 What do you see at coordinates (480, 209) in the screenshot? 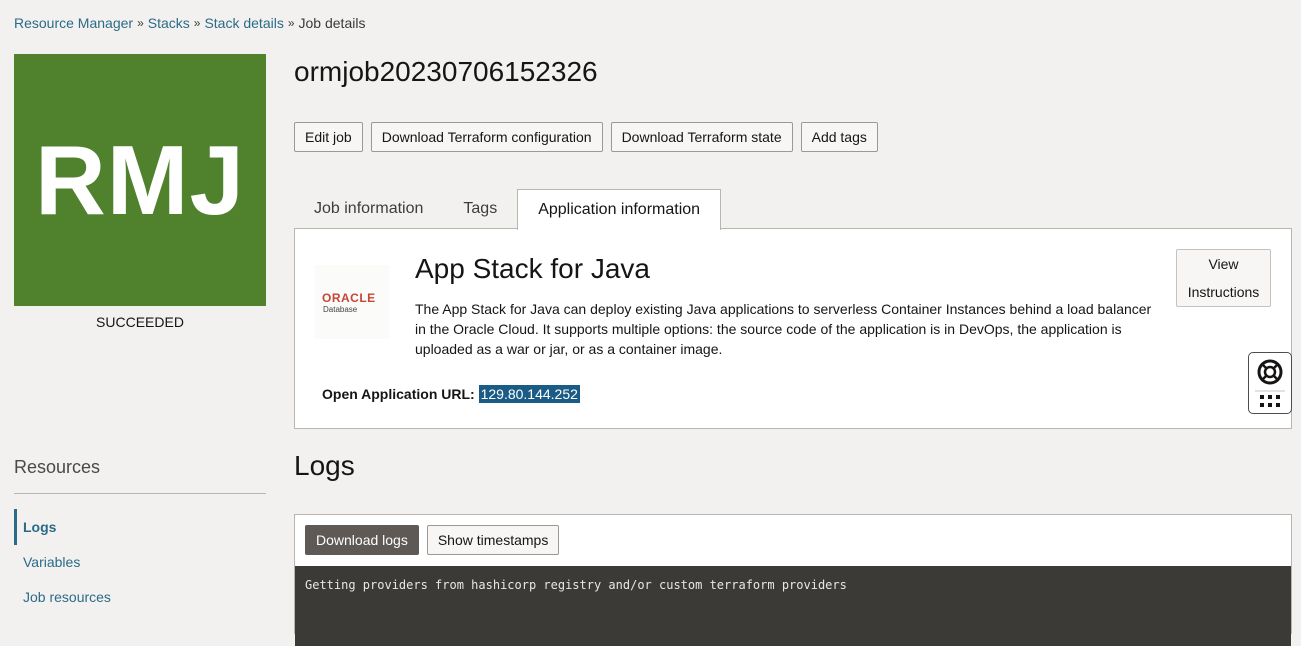
I see `tab-tags: Tags` at bounding box center [480, 209].